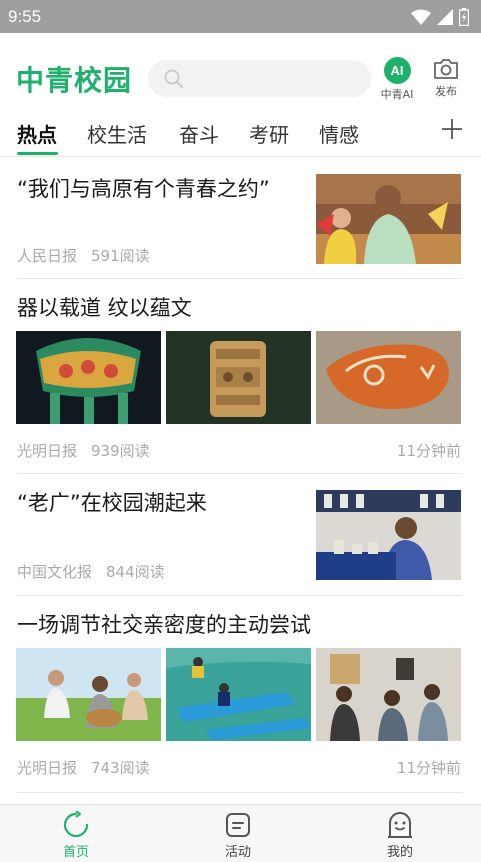  What do you see at coordinates (83, 450) in the screenshot?
I see `article-meta: 光明日报 939阅读` at bounding box center [83, 450].